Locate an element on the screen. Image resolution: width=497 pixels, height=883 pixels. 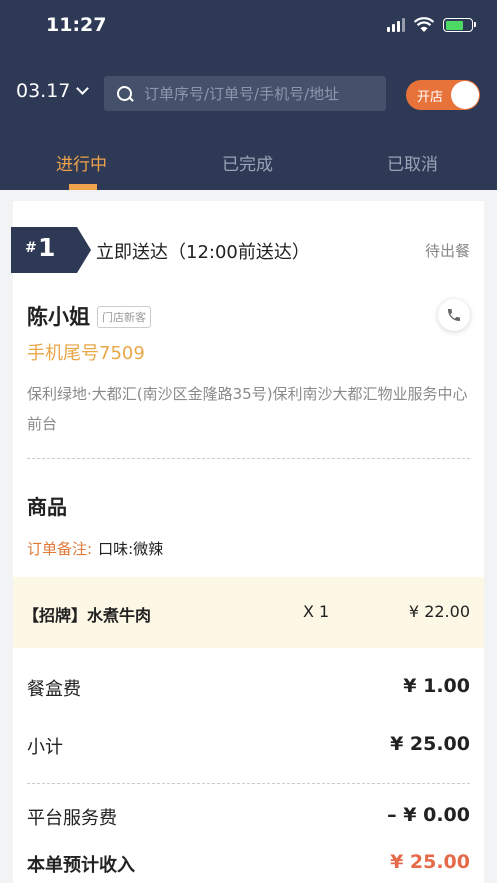
subtotal-value: ¥ 25.00 is located at coordinates (430, 744).